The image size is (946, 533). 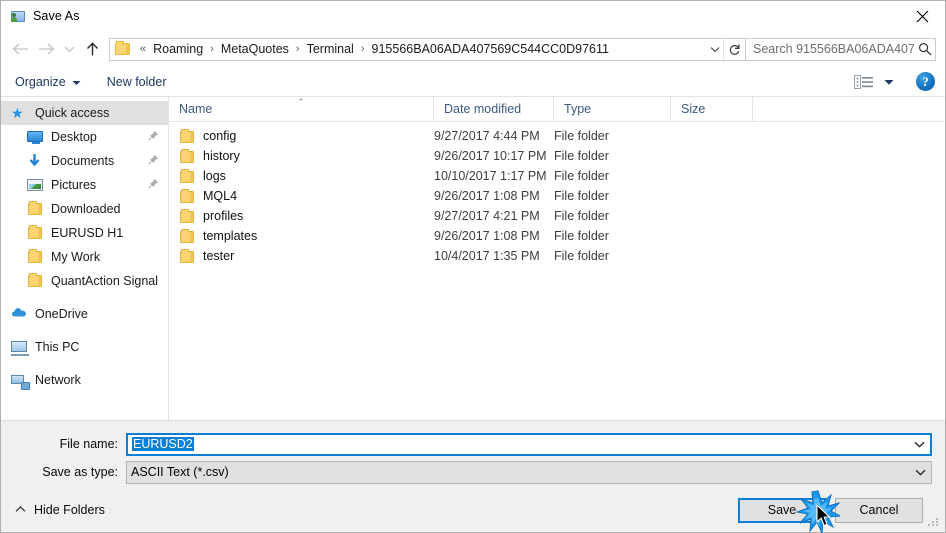 I want to click on organize-button: Organize, so click(x=48, y=82).